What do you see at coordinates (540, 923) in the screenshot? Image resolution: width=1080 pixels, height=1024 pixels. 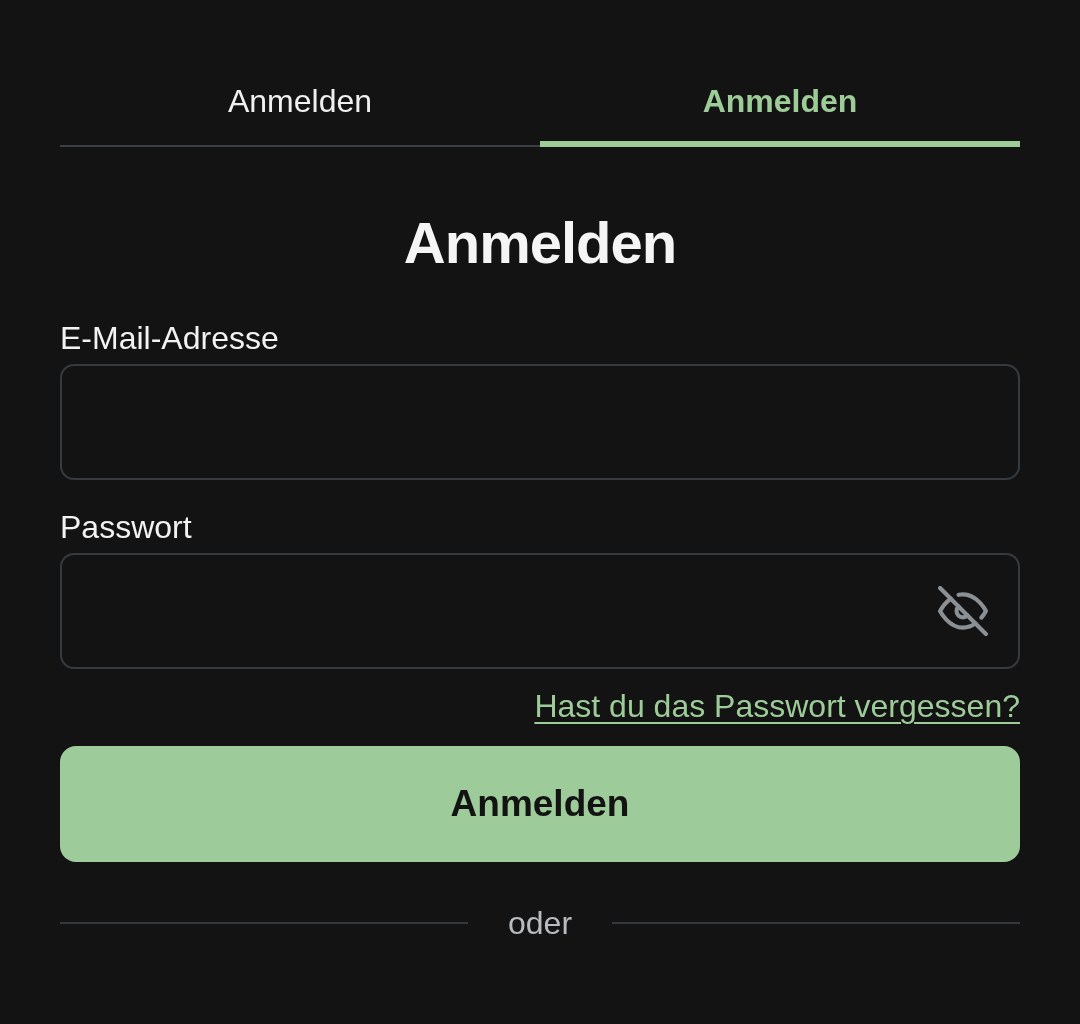 I see `divider-label: oder` at bounding box center [540, 923].